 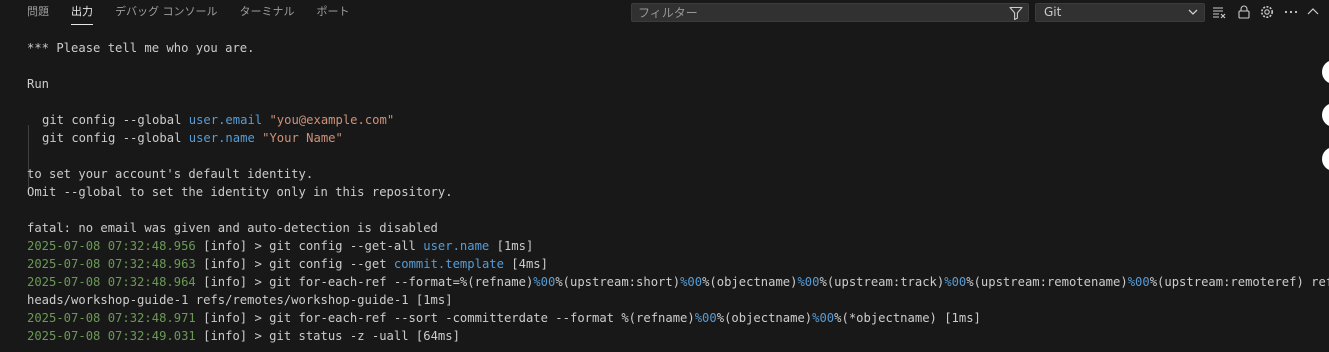 I want to click on timestamp: 2025-07-08 07:32:48.956, so click(x=111, y=246).